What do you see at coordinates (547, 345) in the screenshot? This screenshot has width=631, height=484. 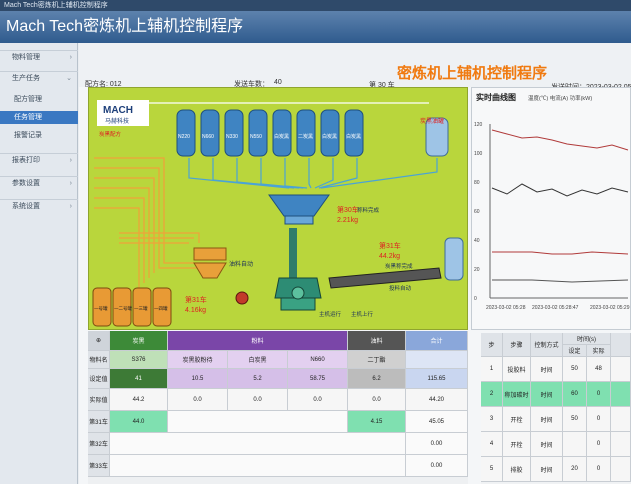 I see `step-header-mode: 控制方式` at bounding box center [547, 345].